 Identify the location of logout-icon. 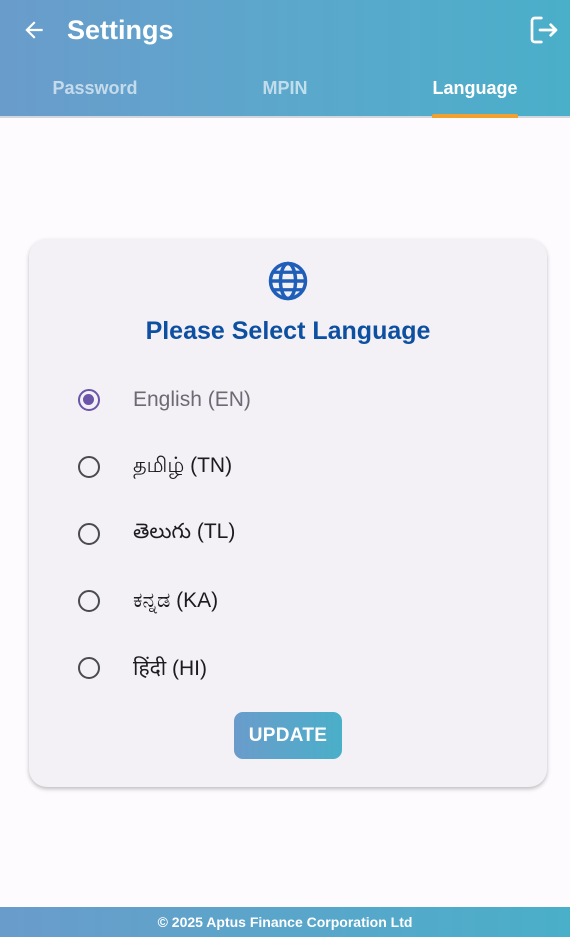
(544, 30).